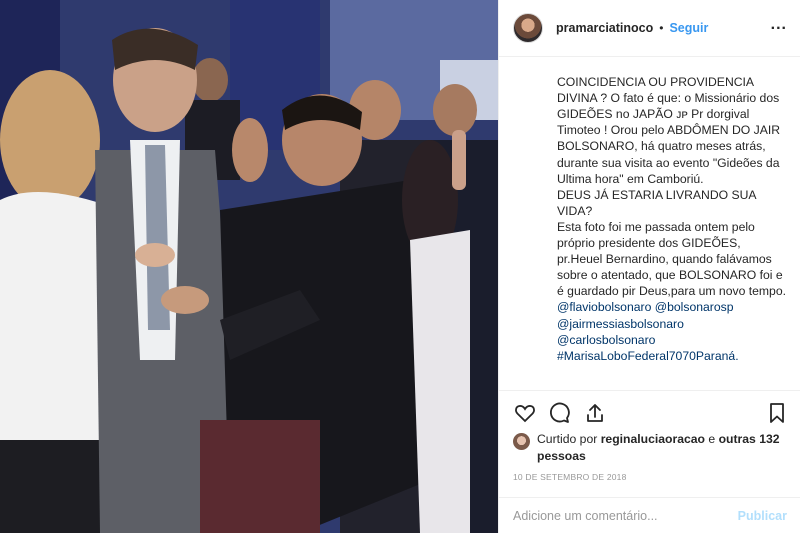  Describe the element at coordinates (569, 439) in the screenshot. I see `likes-prefix: Curtido por` at that location.